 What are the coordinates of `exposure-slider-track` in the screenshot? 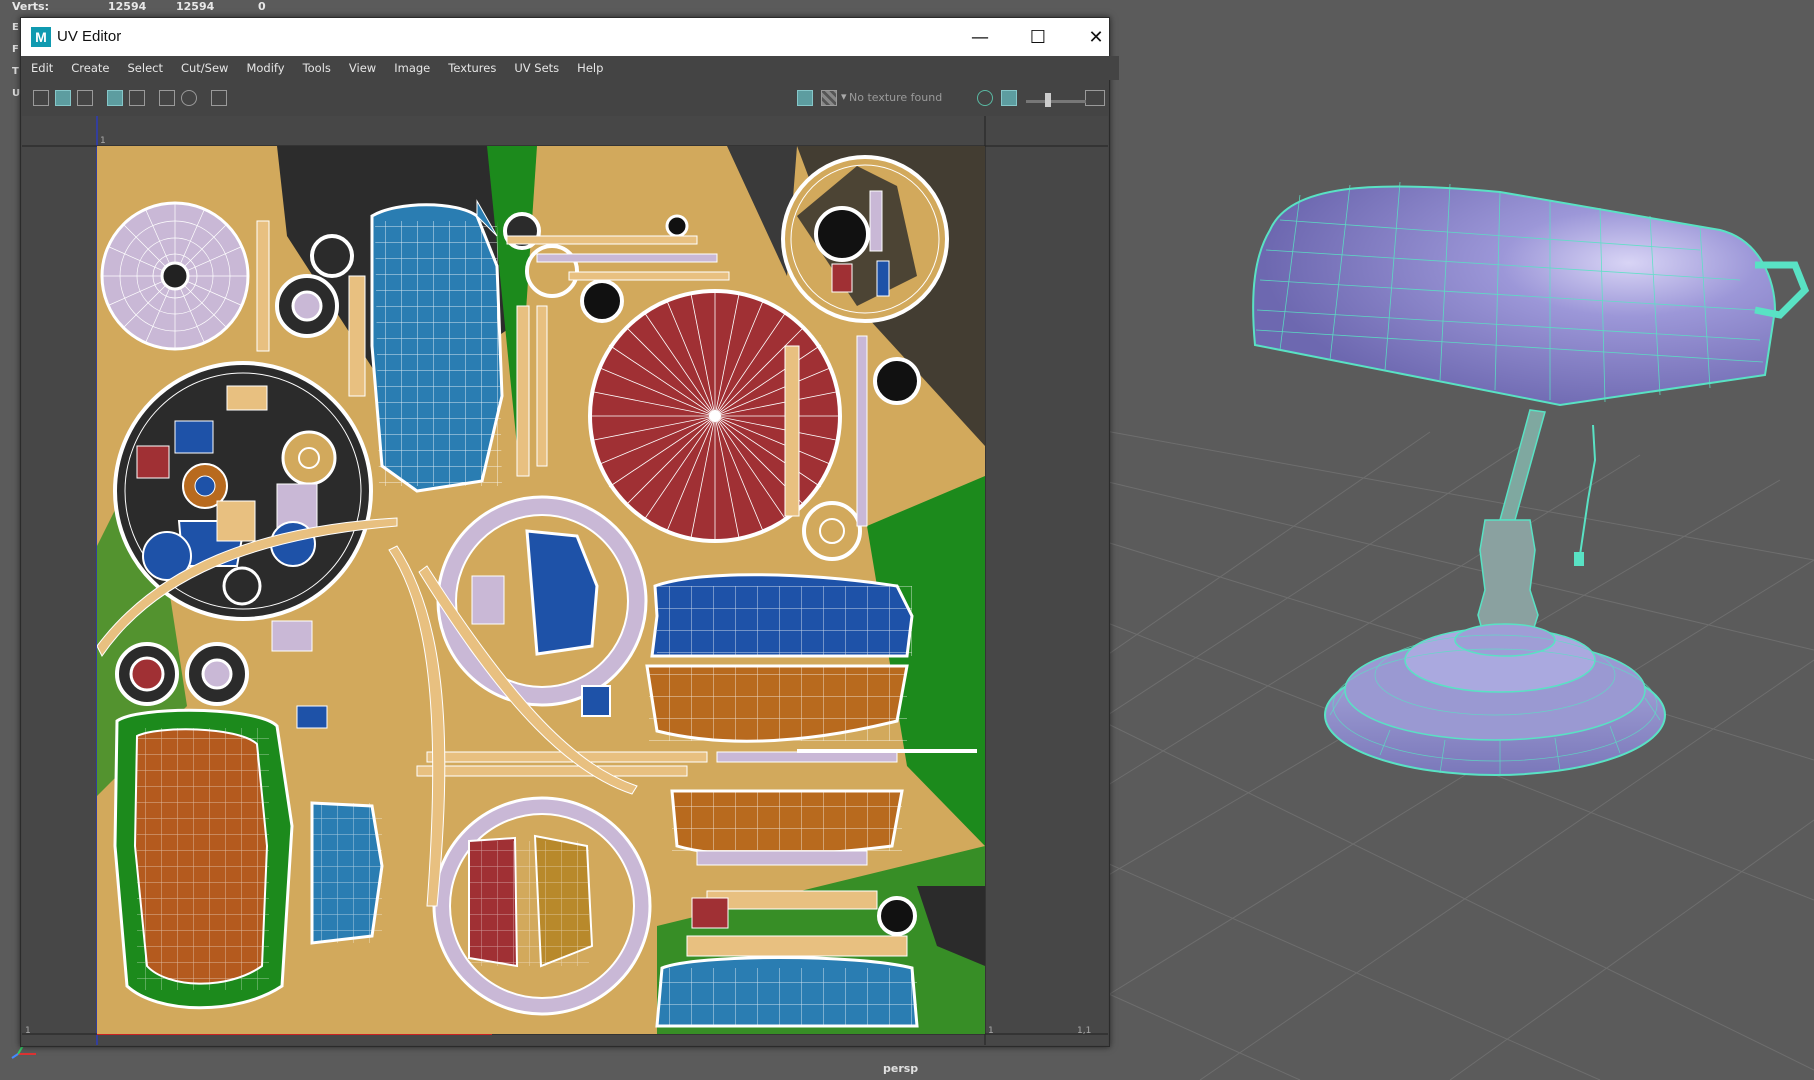 It's located at (1056, 101).